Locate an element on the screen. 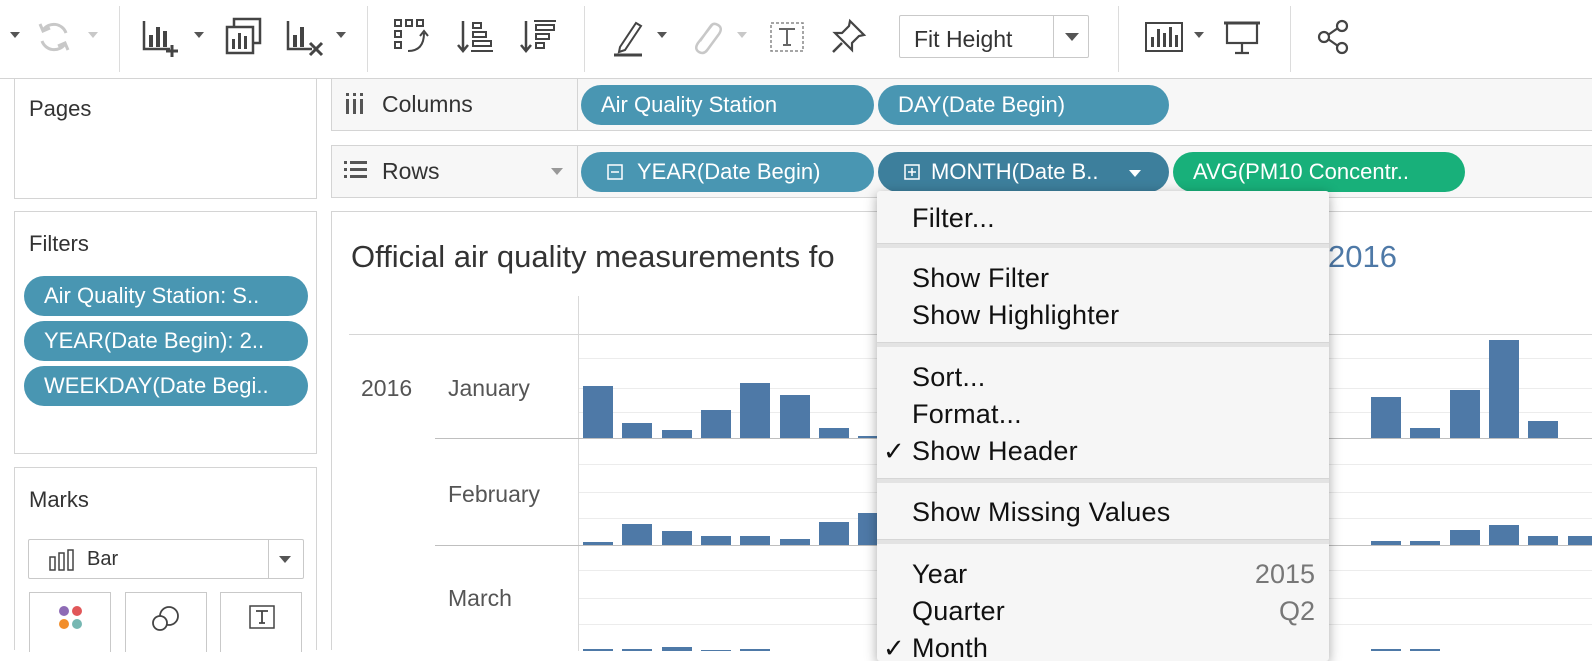 The image size is (1592, 661). rows-pill-year-date-begin: YEAR(Date Begin) is located at coordinates (727, 172).